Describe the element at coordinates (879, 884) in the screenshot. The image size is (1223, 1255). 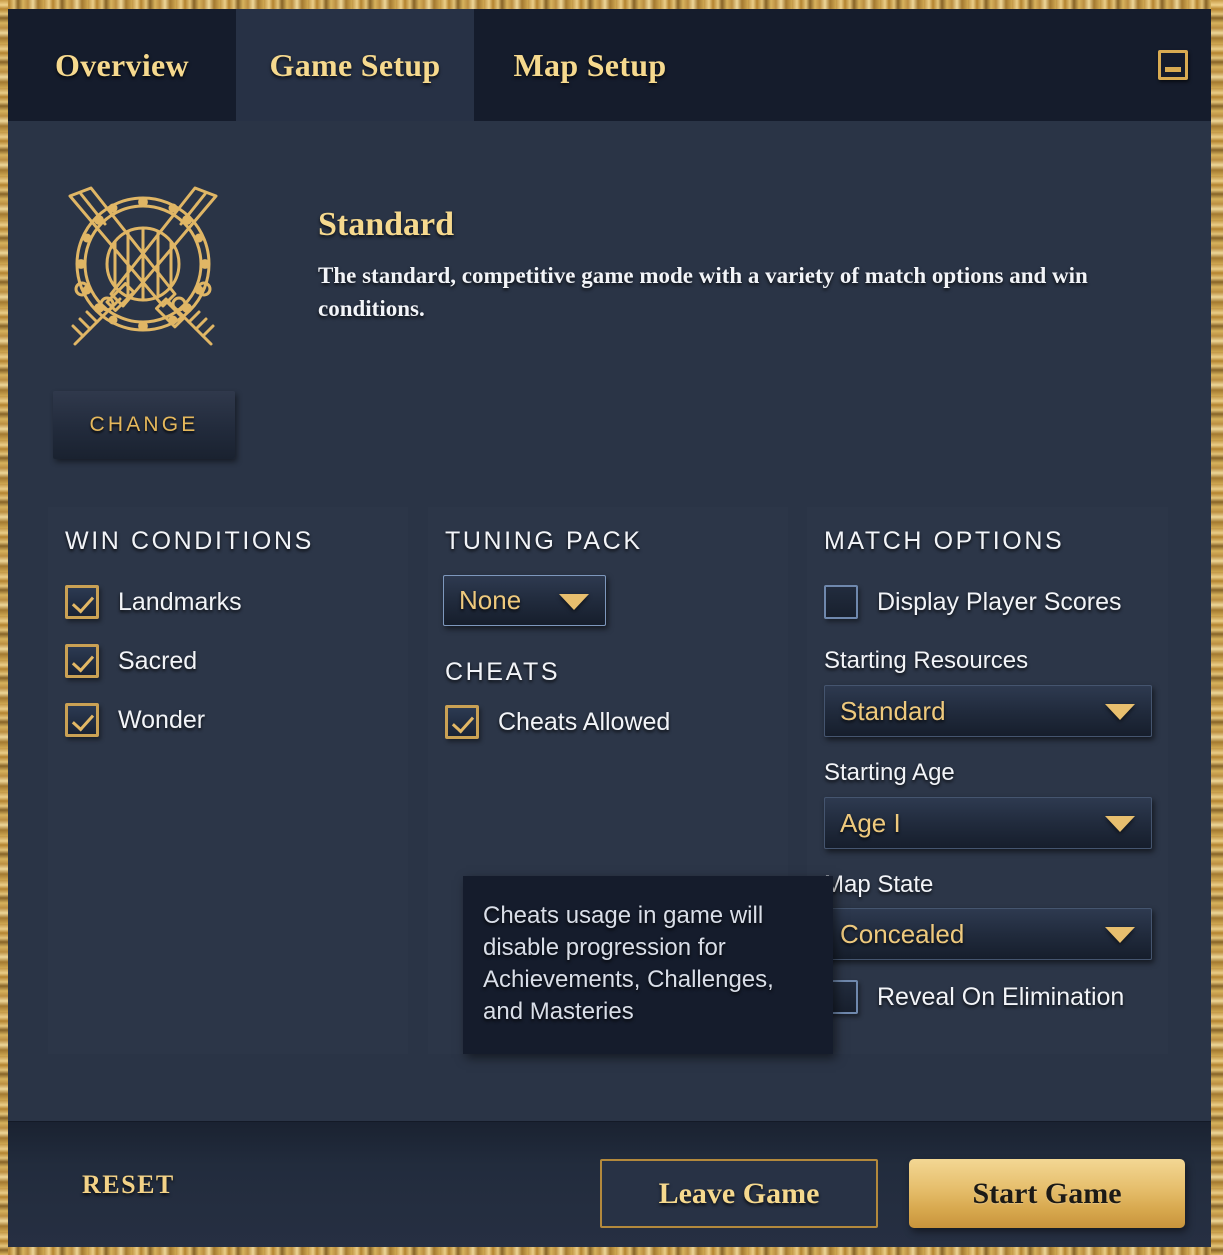
I see `map-state-label: Map State` at that location.